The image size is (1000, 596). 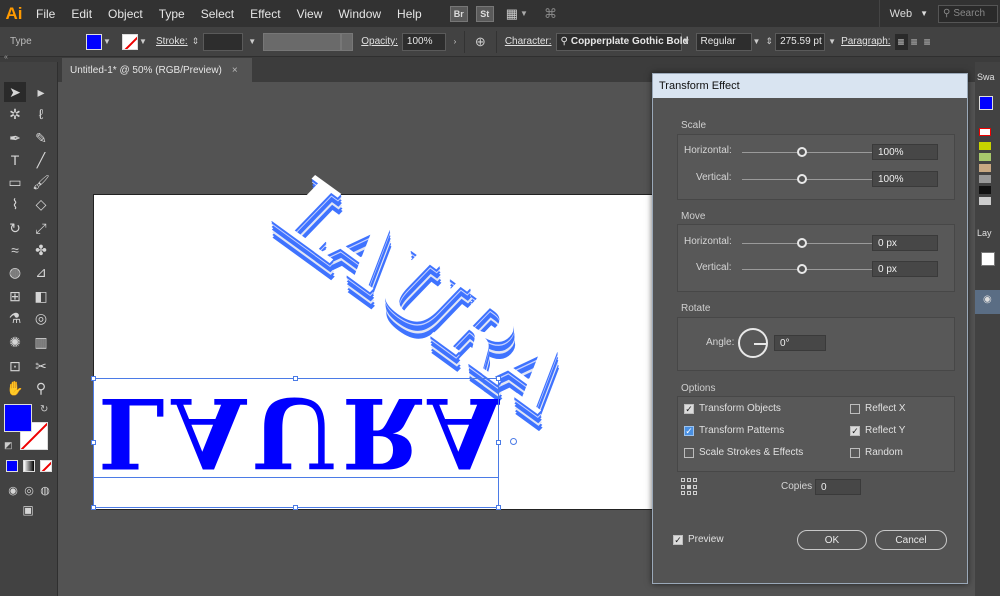 What do you see at coordinates (914, 42) in the screenshot?
I see `align-center-icon: ≡` at bounding box center [914, 42].